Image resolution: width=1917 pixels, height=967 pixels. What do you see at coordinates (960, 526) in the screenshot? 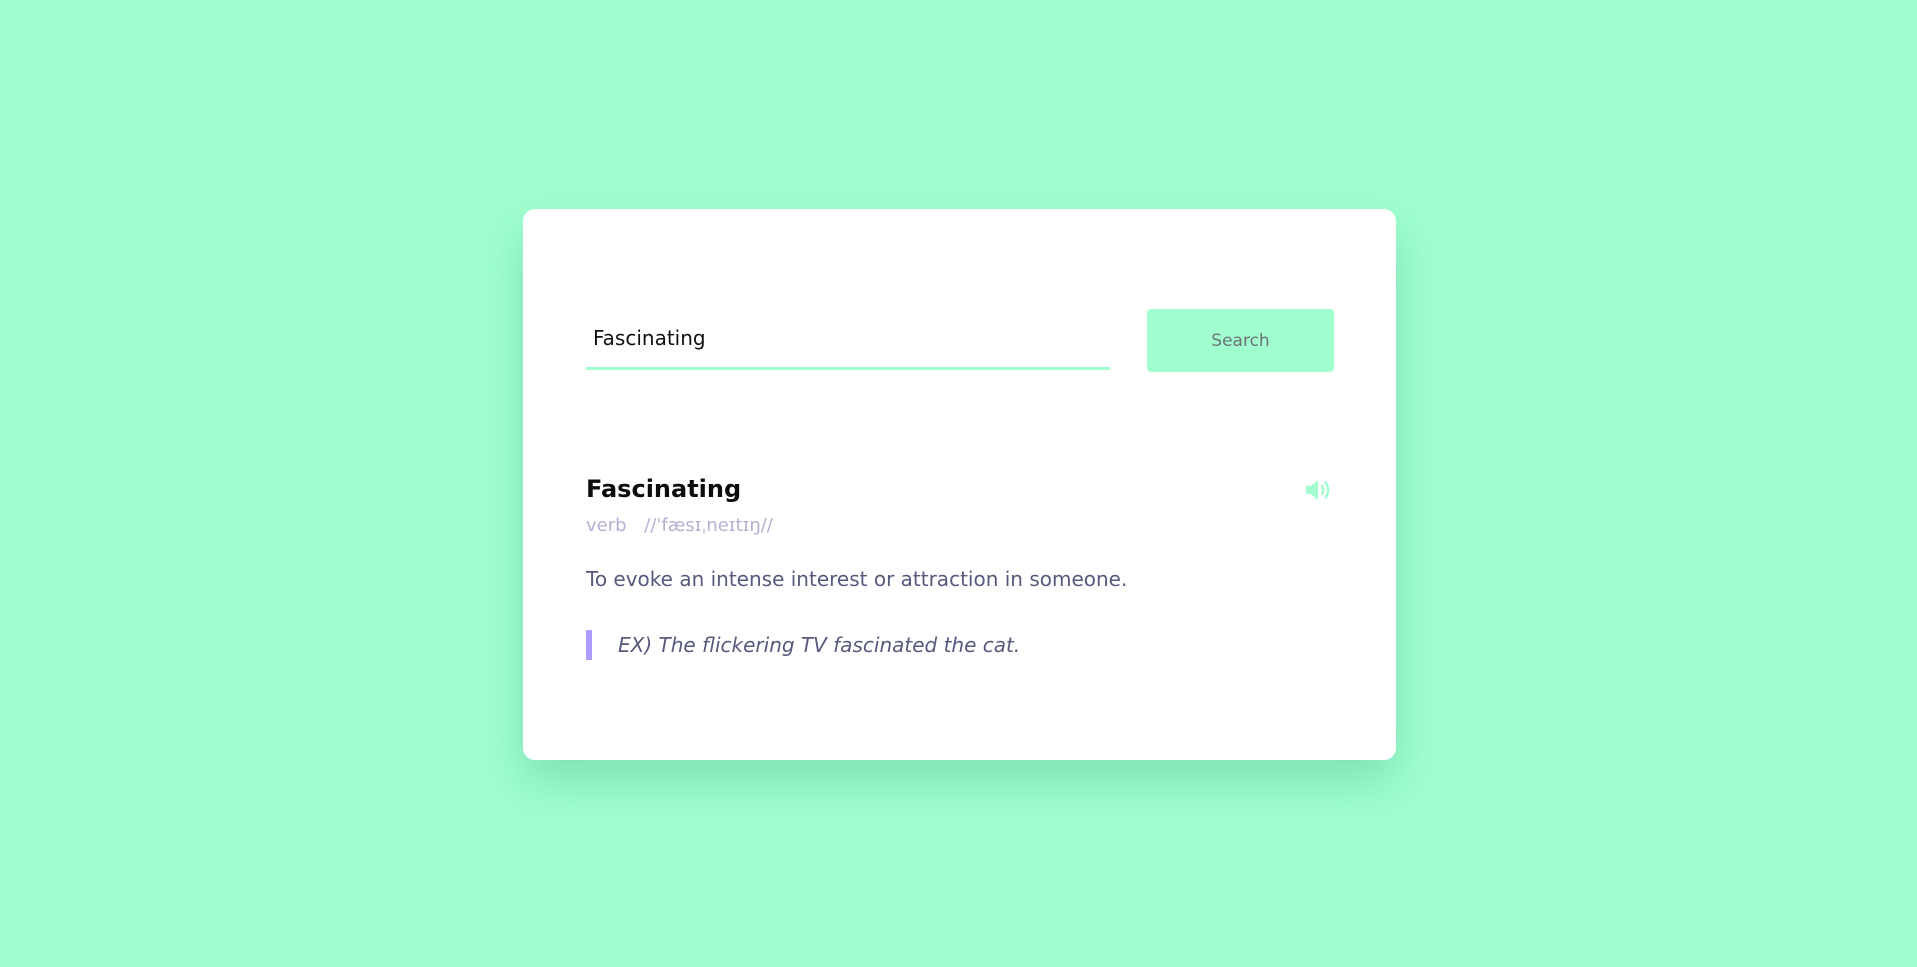
I see `word-details: verb //ˈfæsɪˌneɪtɪŋ//` at bounding box center [960, 526].